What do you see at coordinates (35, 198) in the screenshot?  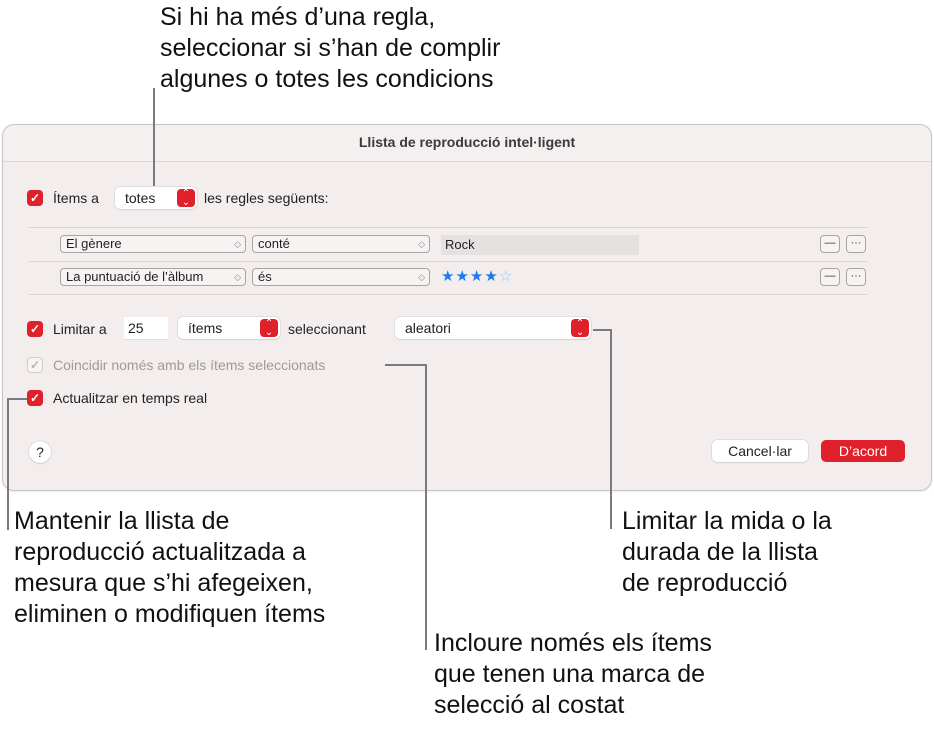 I see `match-checkbox: ✓` at bounding box center [35, 198].